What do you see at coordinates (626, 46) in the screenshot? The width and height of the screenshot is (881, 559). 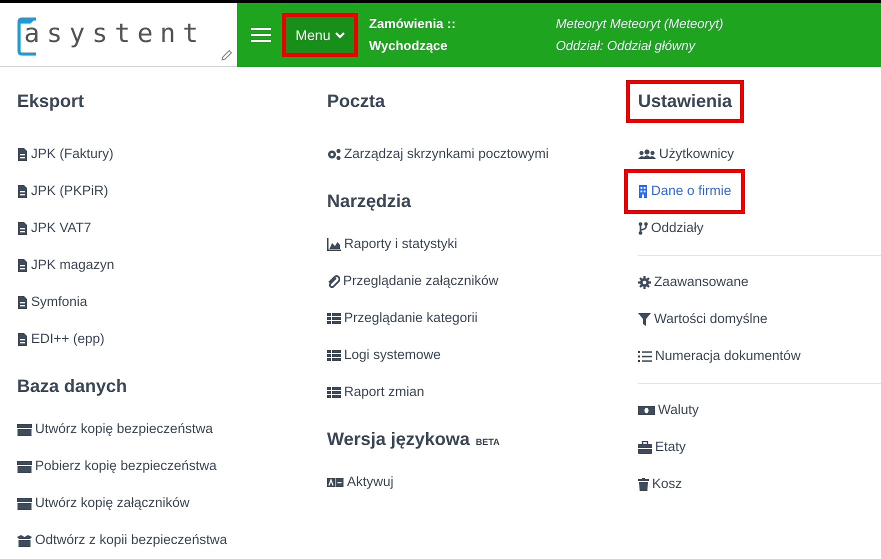 I see `branch-name: Oddział: Oddział główny` at bounding box center [626, 46].